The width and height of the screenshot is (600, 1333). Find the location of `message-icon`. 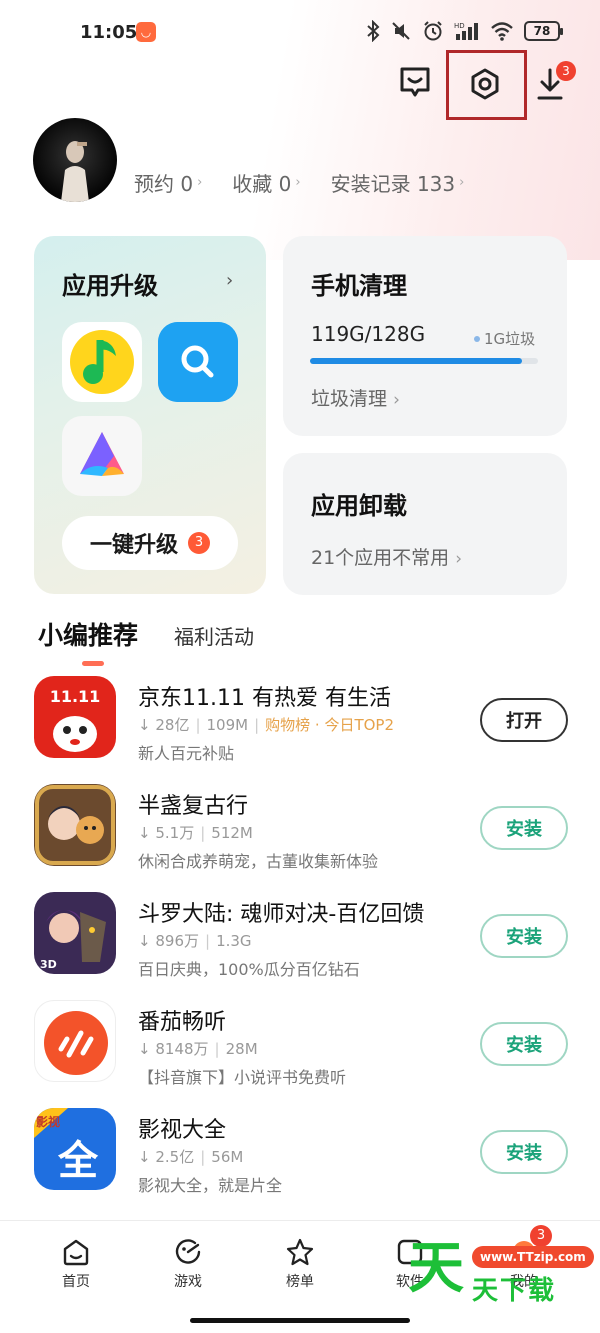

message-icon is located at coordinates (415, 82).